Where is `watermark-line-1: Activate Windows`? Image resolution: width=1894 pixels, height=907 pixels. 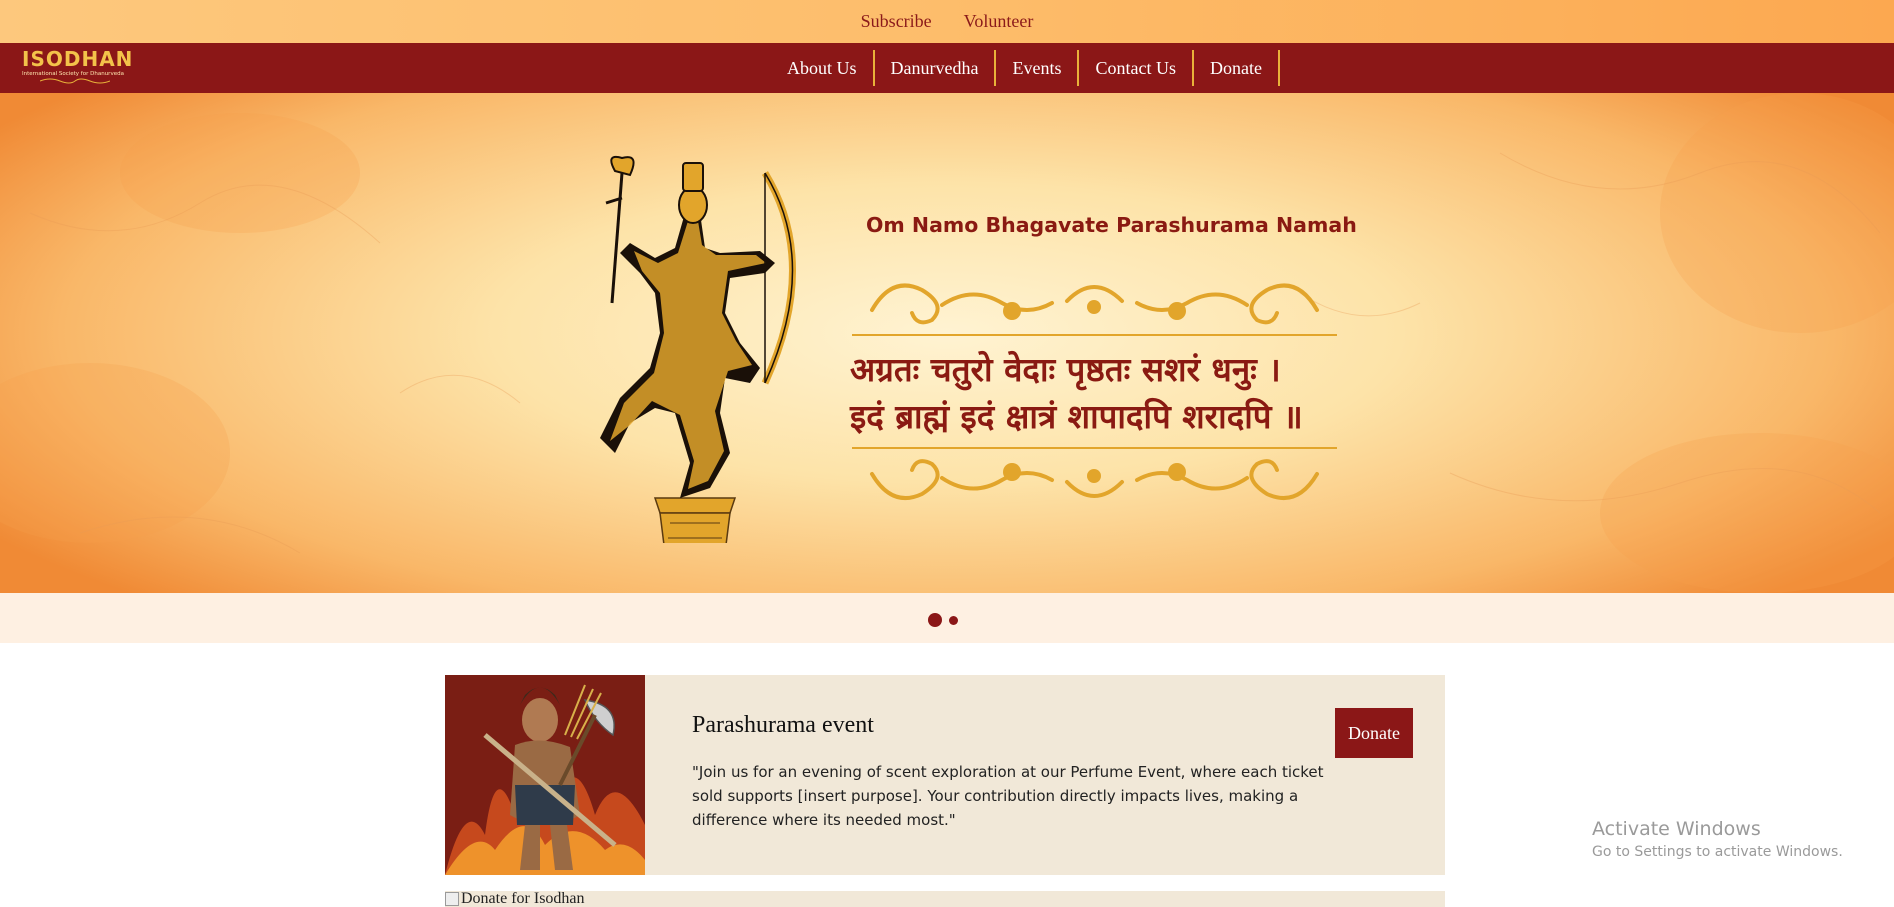
watermark-line-1: Activate Windows is located at coordinates (1676, 829).